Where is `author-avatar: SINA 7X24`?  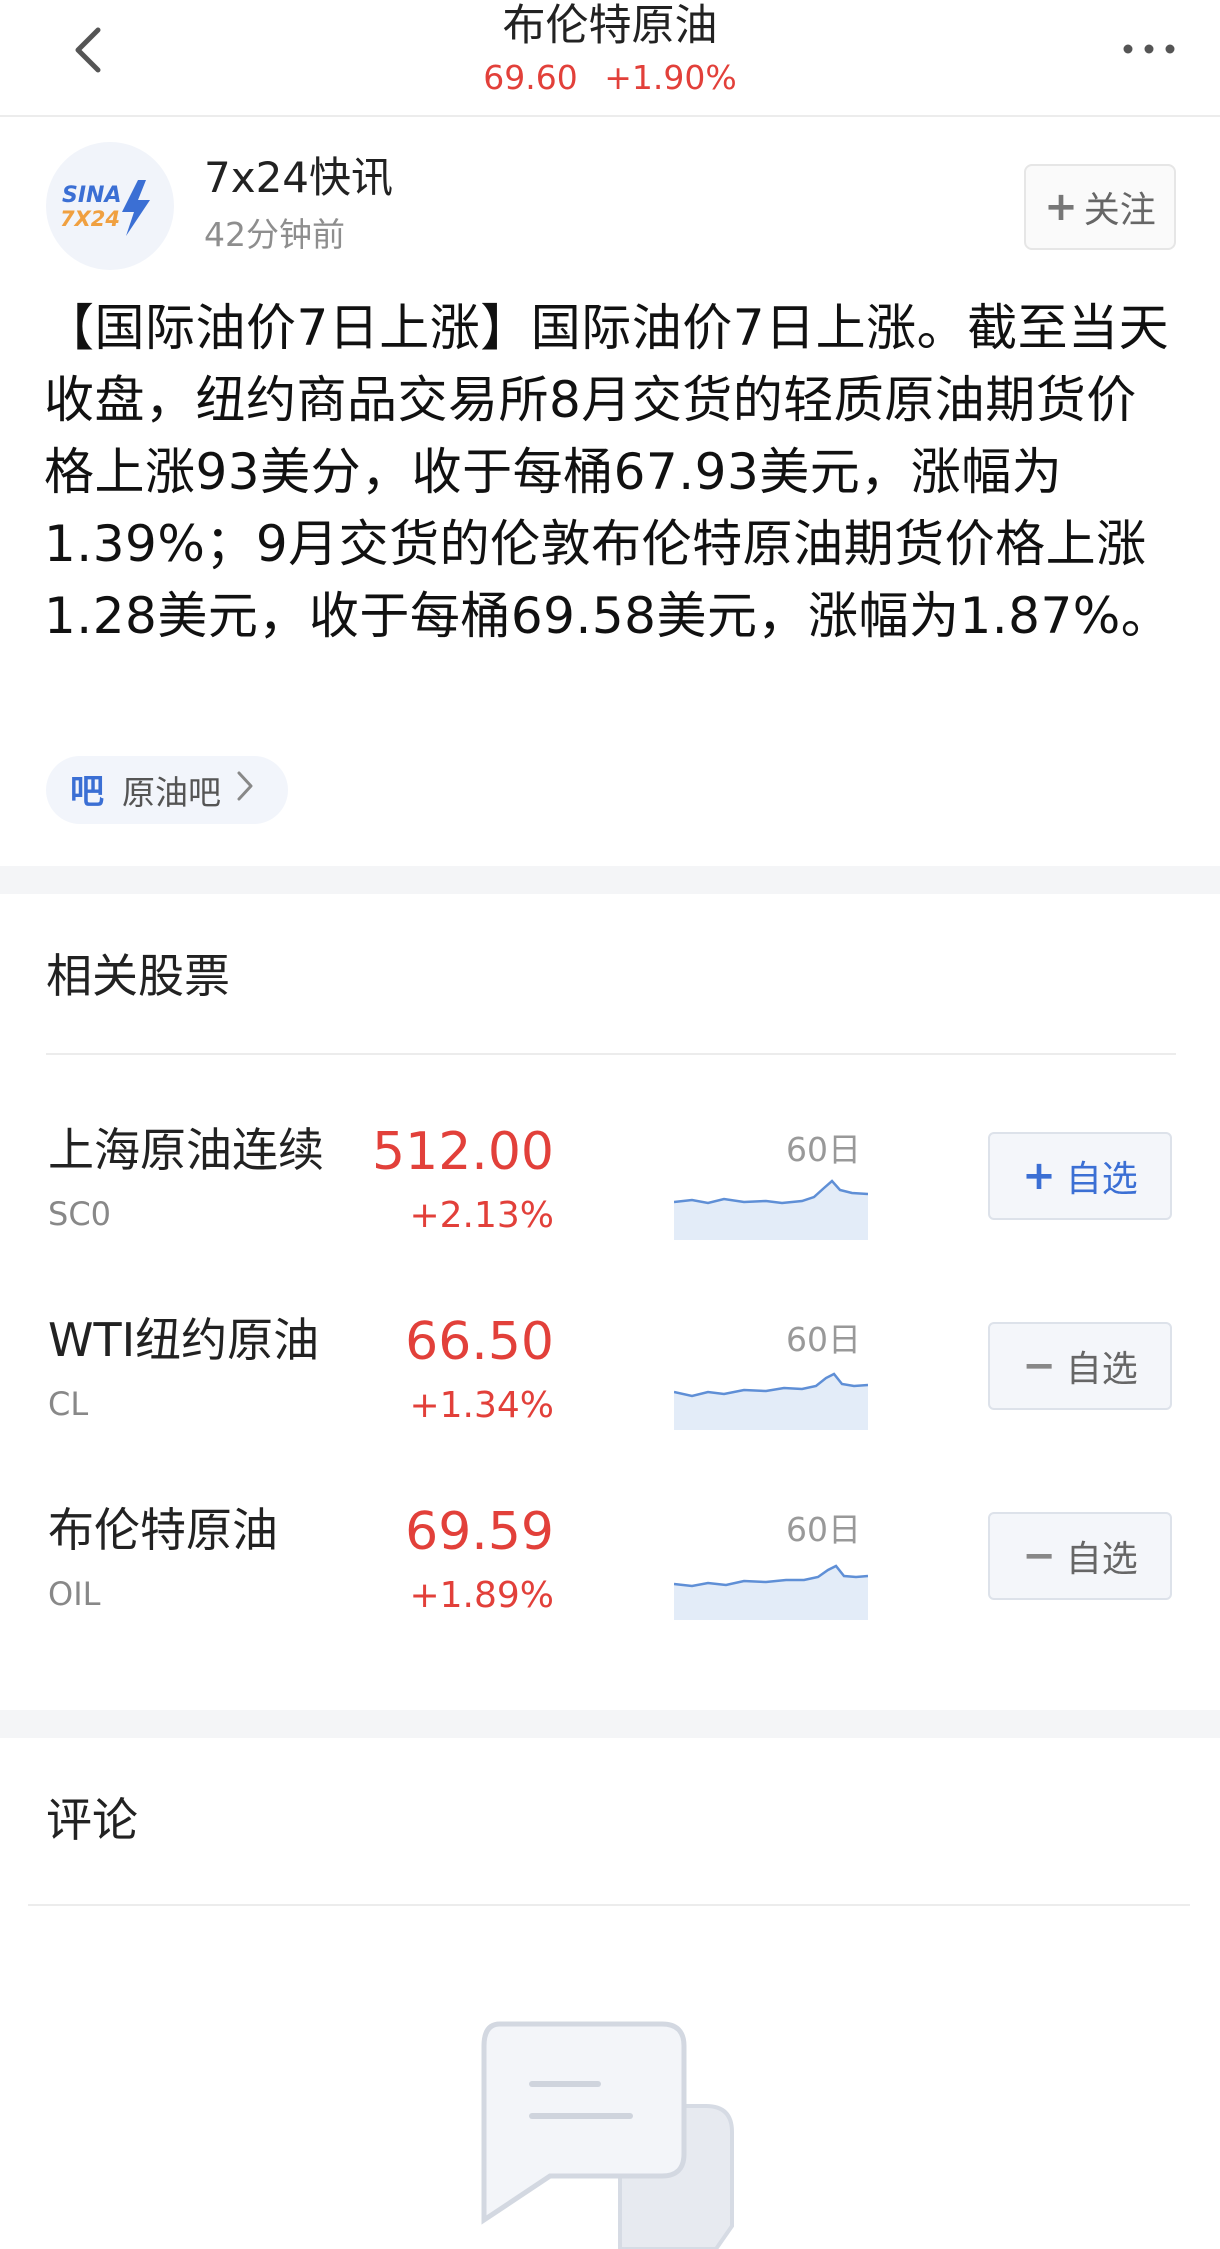 author-avatar: SINA 7X24 is located at coordinates (110, 206).